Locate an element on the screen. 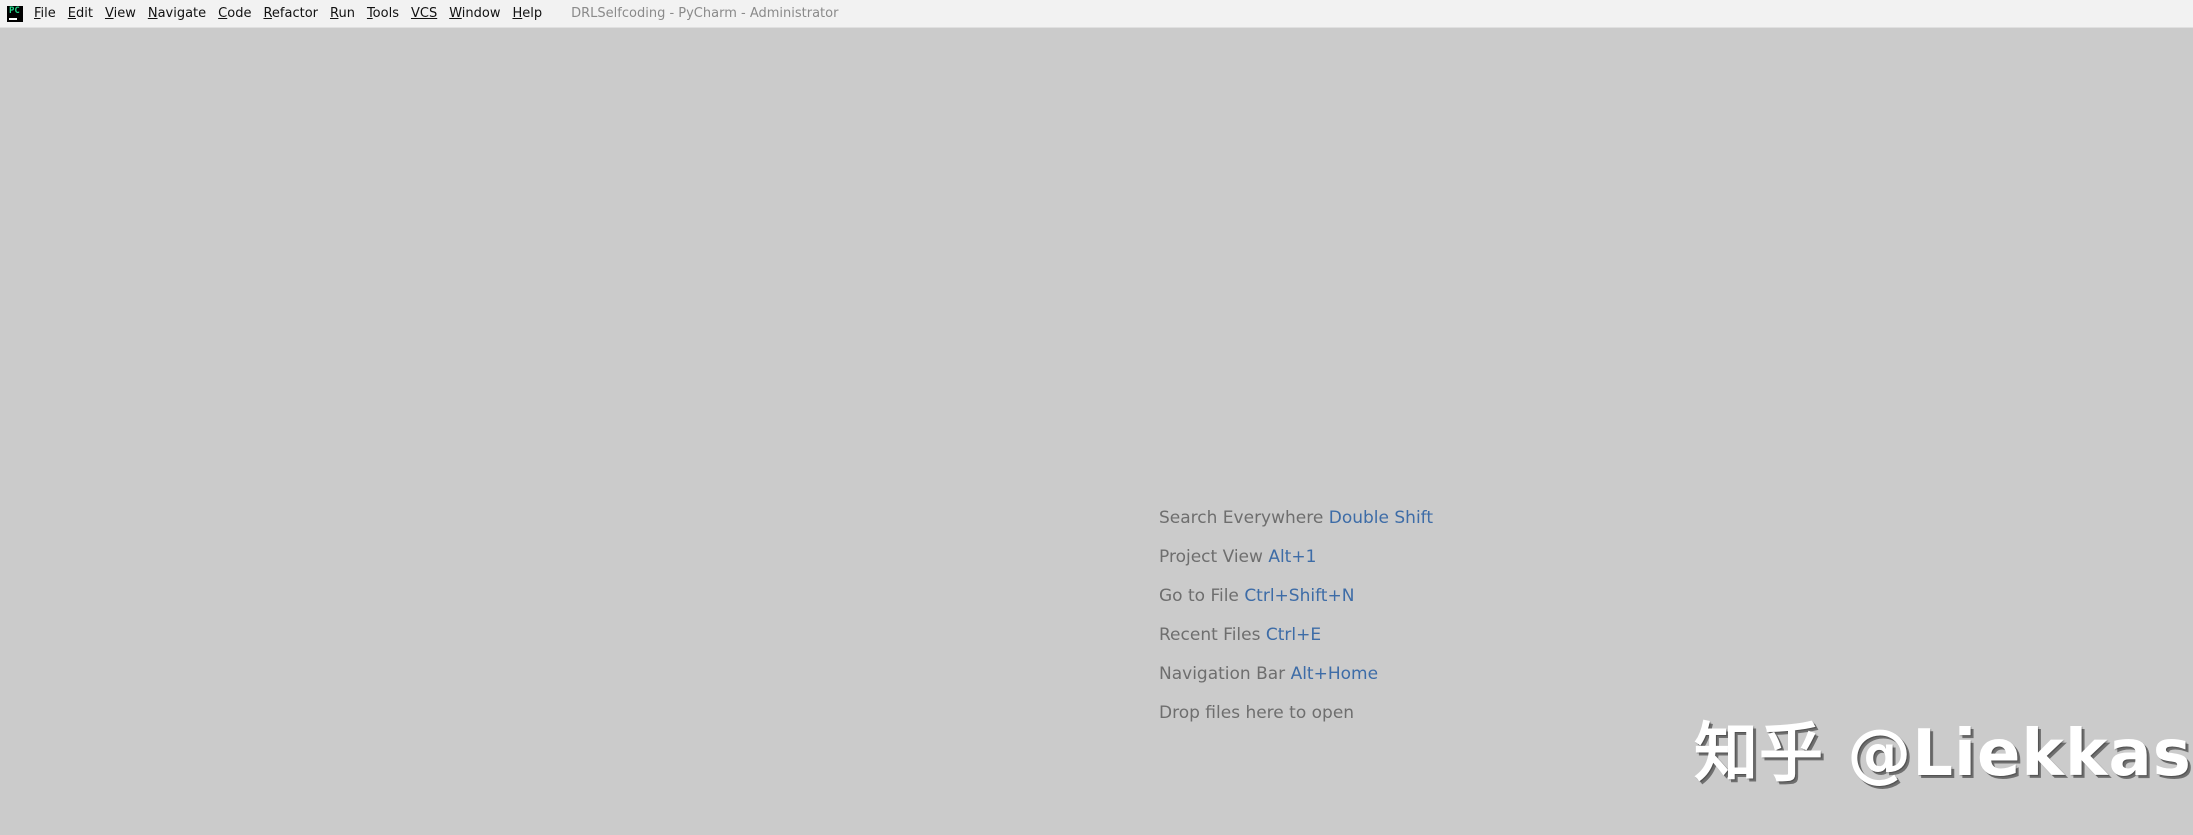  menu-refactor: Refactor is located at coordinates (290, 14).